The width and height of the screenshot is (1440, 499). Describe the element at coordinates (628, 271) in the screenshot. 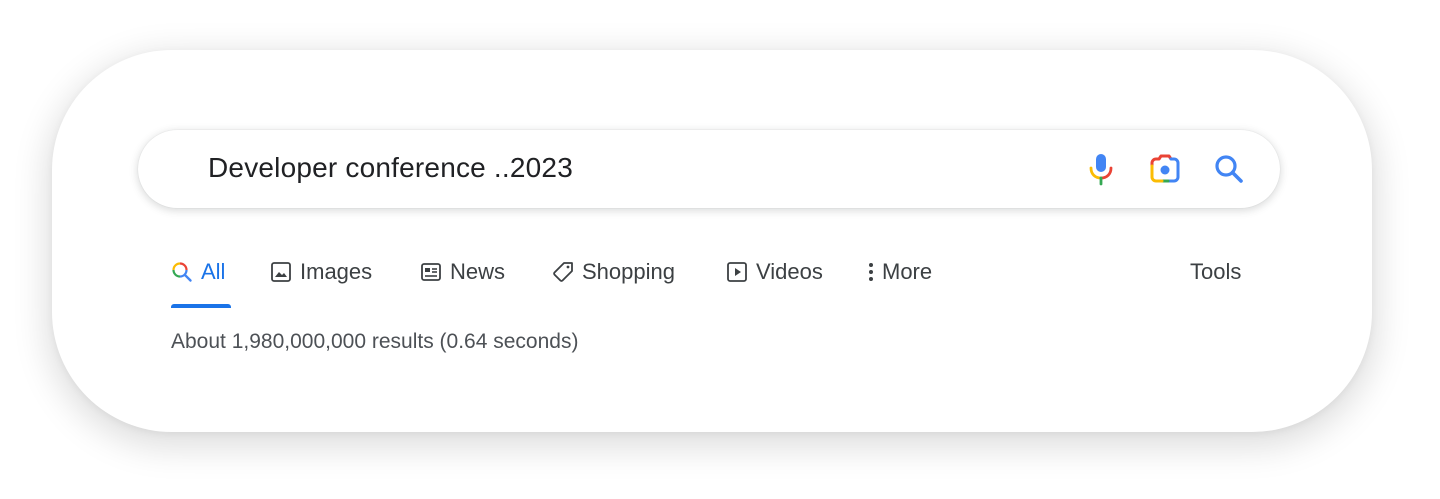

I see `tab-label: Shopping` at that location.